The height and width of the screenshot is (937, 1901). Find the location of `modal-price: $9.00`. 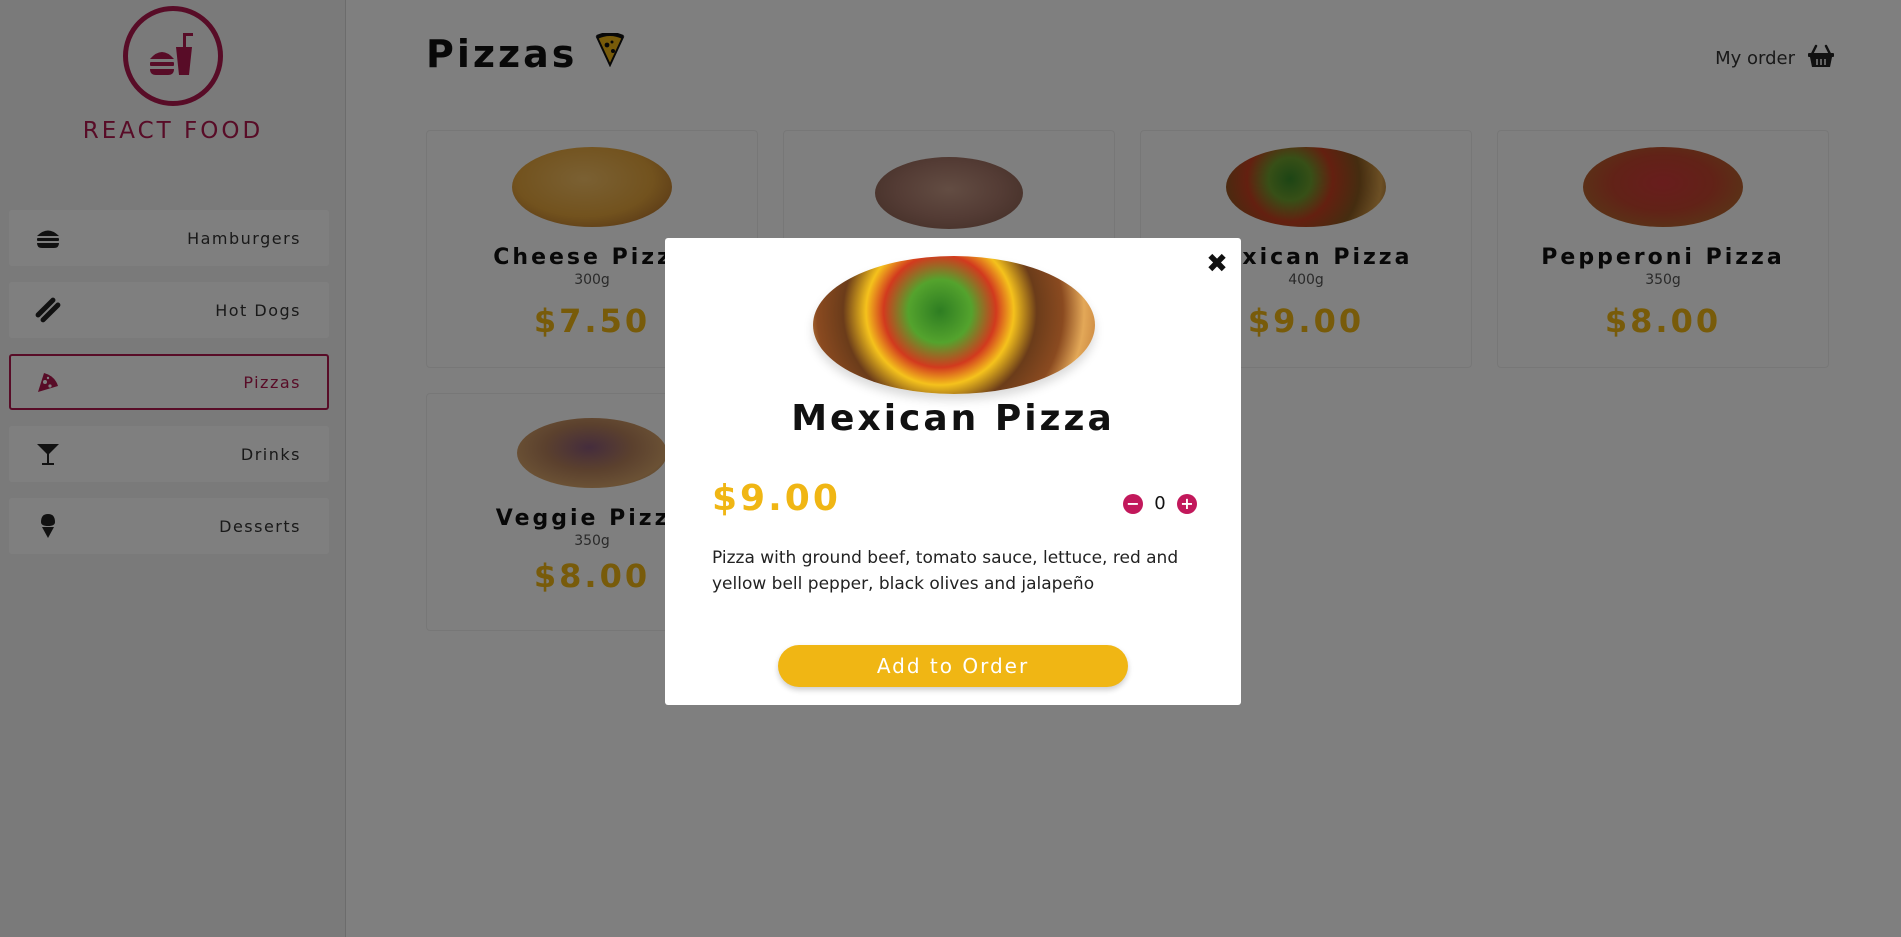

modal-price: $9.00 is located at coordinates (776, 498).